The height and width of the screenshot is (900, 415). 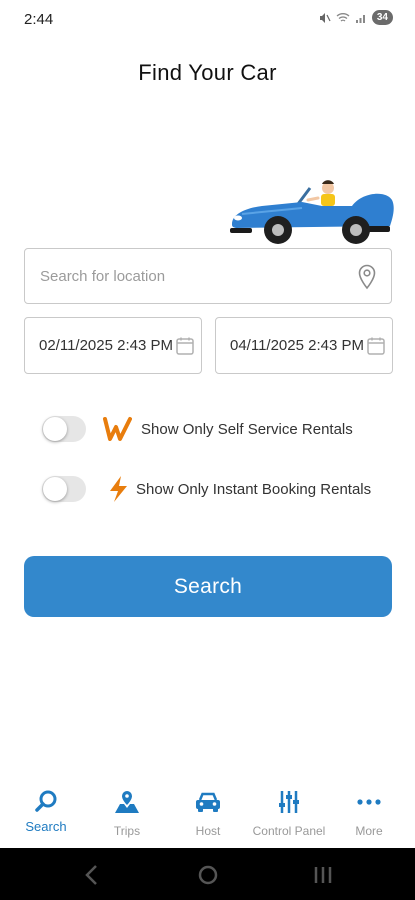 I want to click on nav-trips: Trips, so click(x=127, y=815).